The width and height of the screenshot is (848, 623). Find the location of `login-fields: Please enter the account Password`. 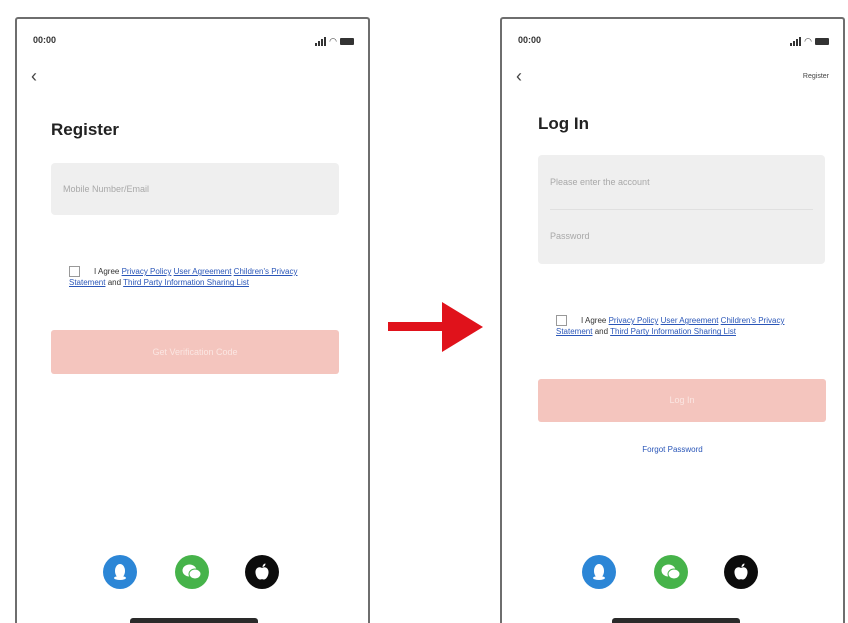

login-fields: Please enter the account Password is located at coordinates (681, 209).